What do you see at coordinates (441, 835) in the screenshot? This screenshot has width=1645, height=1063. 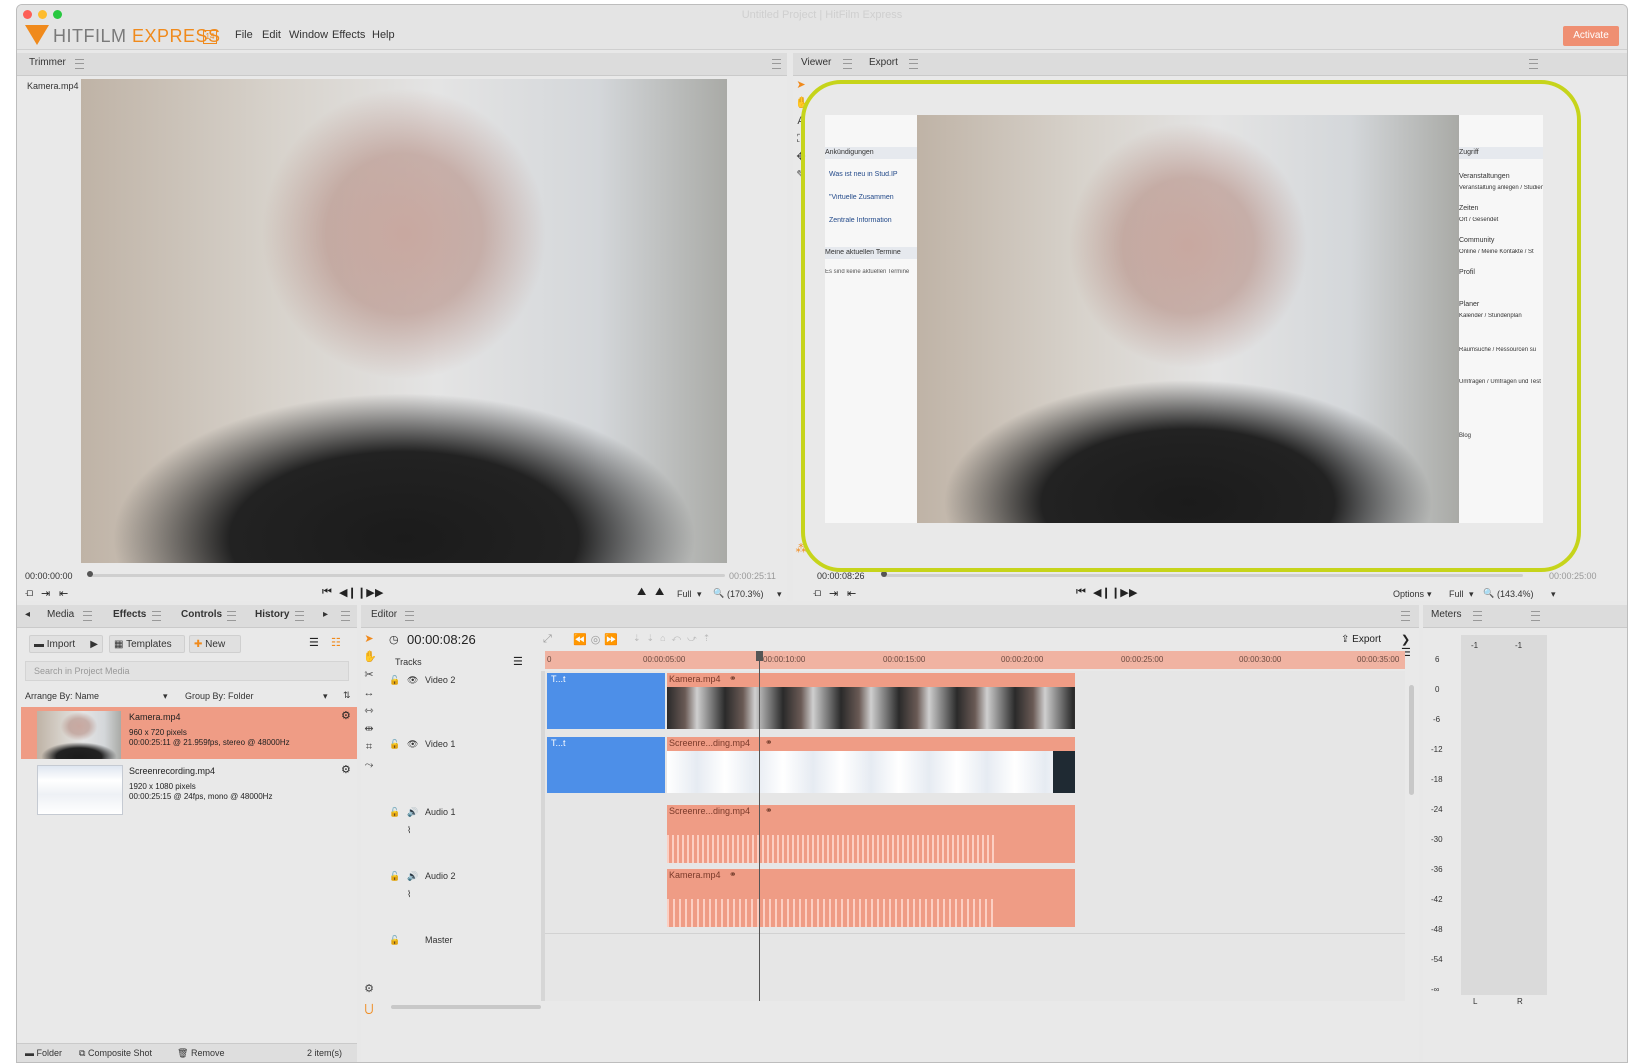 I see `track-header-audio1: 🔓 🔊 Audio 1 ⌇` at bounding box center [441, 835].